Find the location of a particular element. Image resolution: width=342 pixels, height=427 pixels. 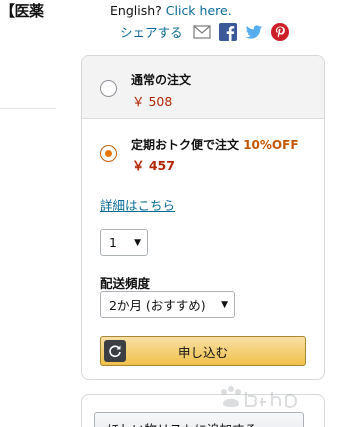

divider is located at coordinates (28, 108).